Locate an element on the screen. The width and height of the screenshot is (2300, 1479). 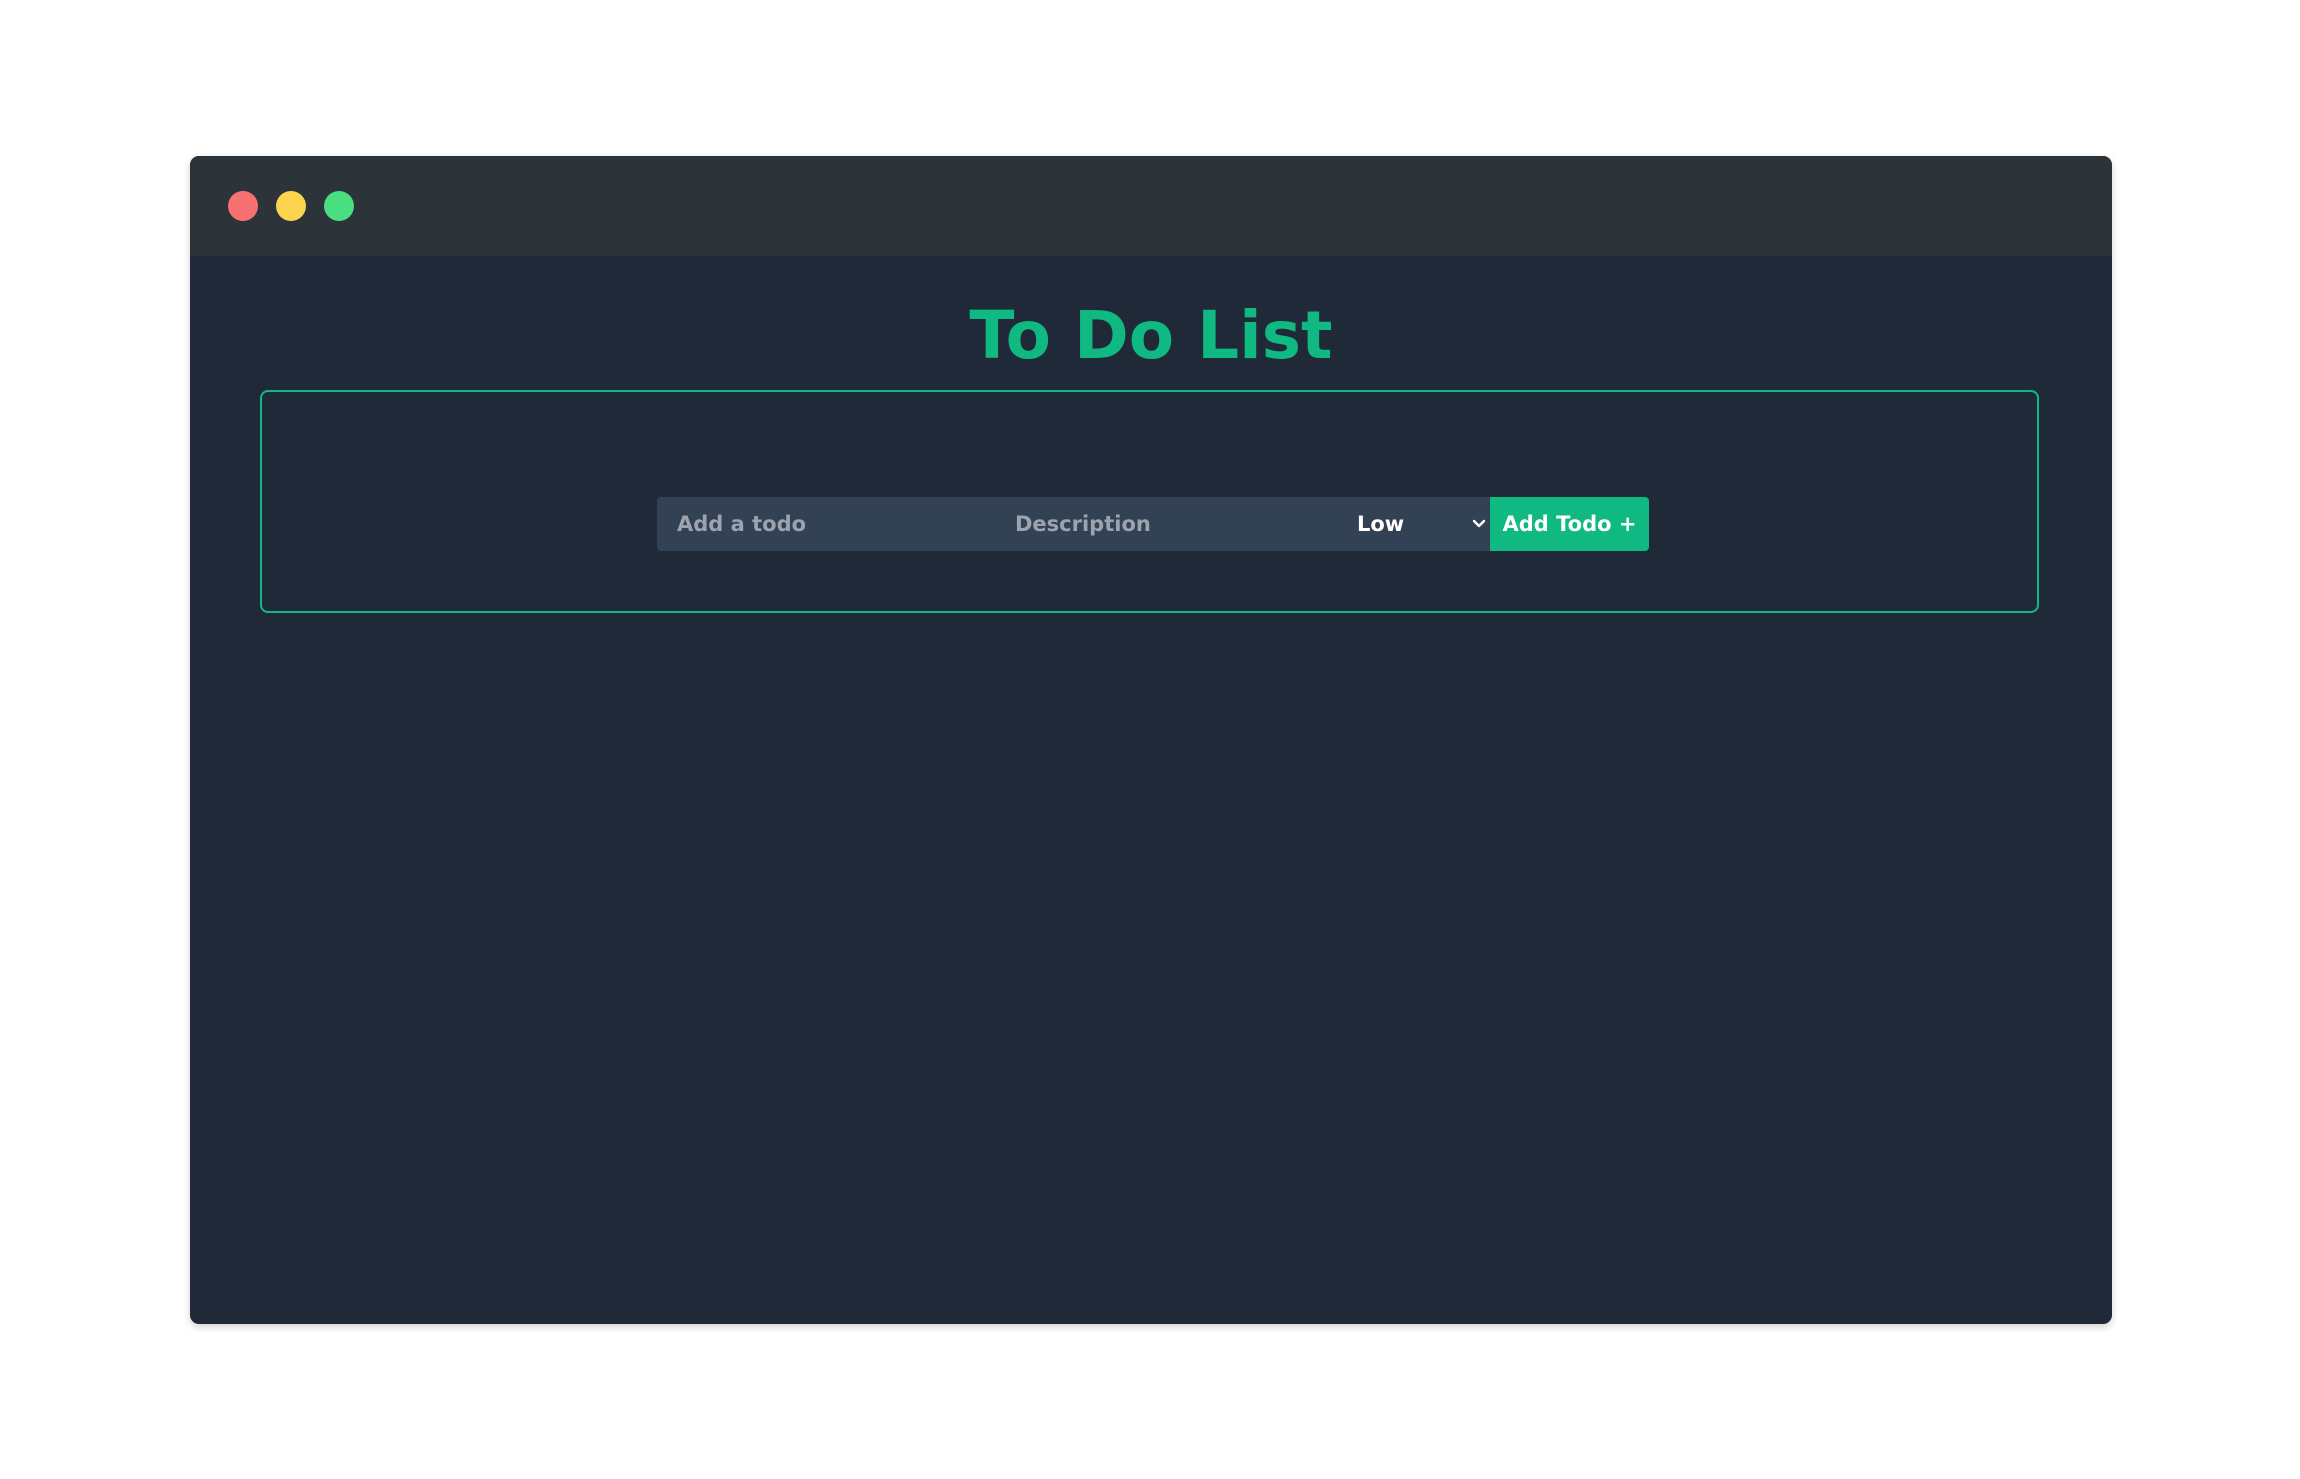
chevron-down-icon is located at coordinates (1479, 524).